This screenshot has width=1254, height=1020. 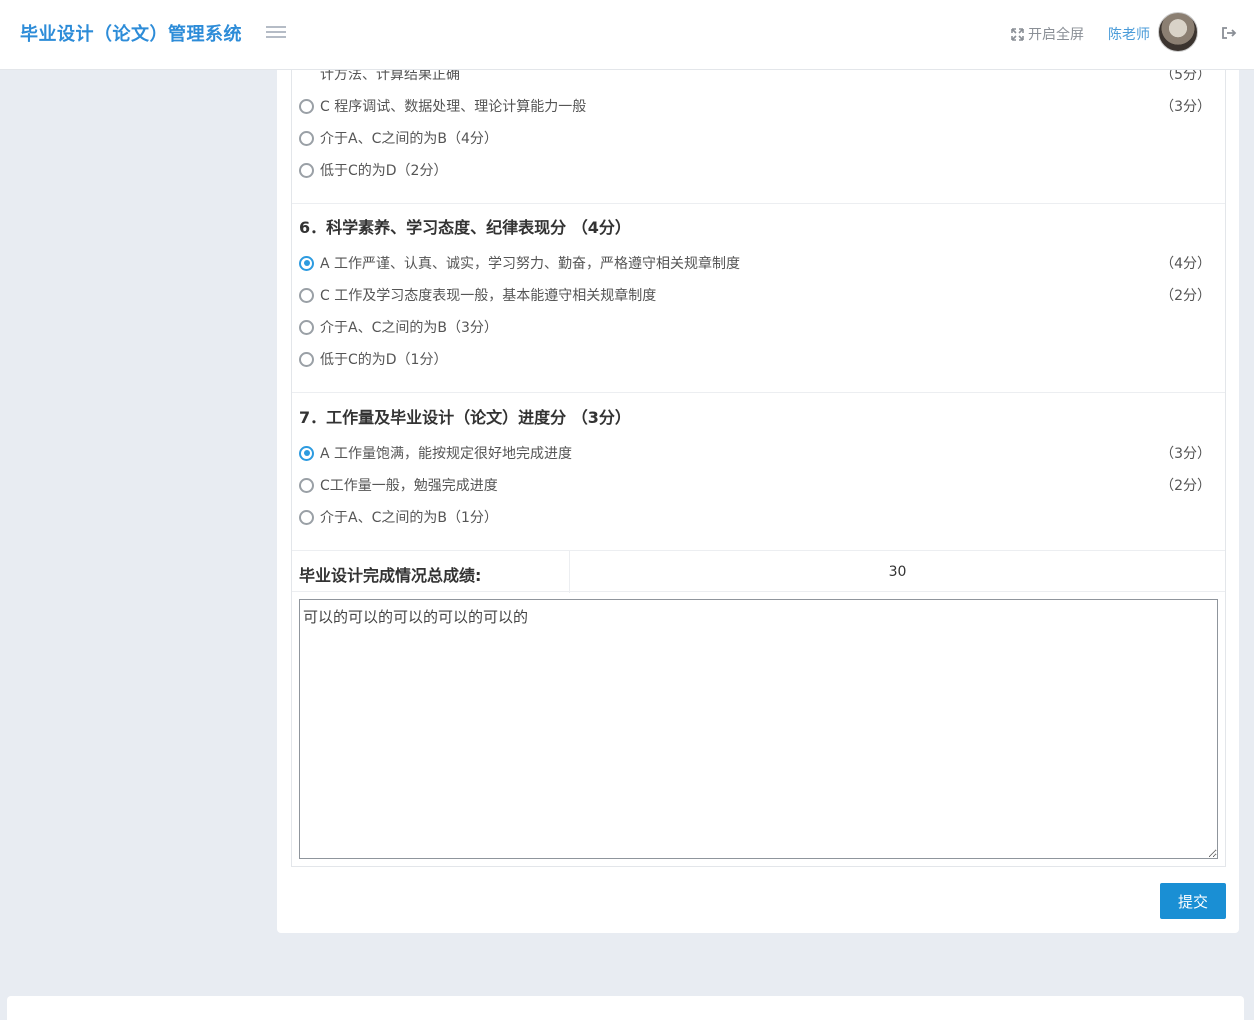 I want to click on q5-option-d: 低于C的为D（2分）, so click(x=755, y=170).